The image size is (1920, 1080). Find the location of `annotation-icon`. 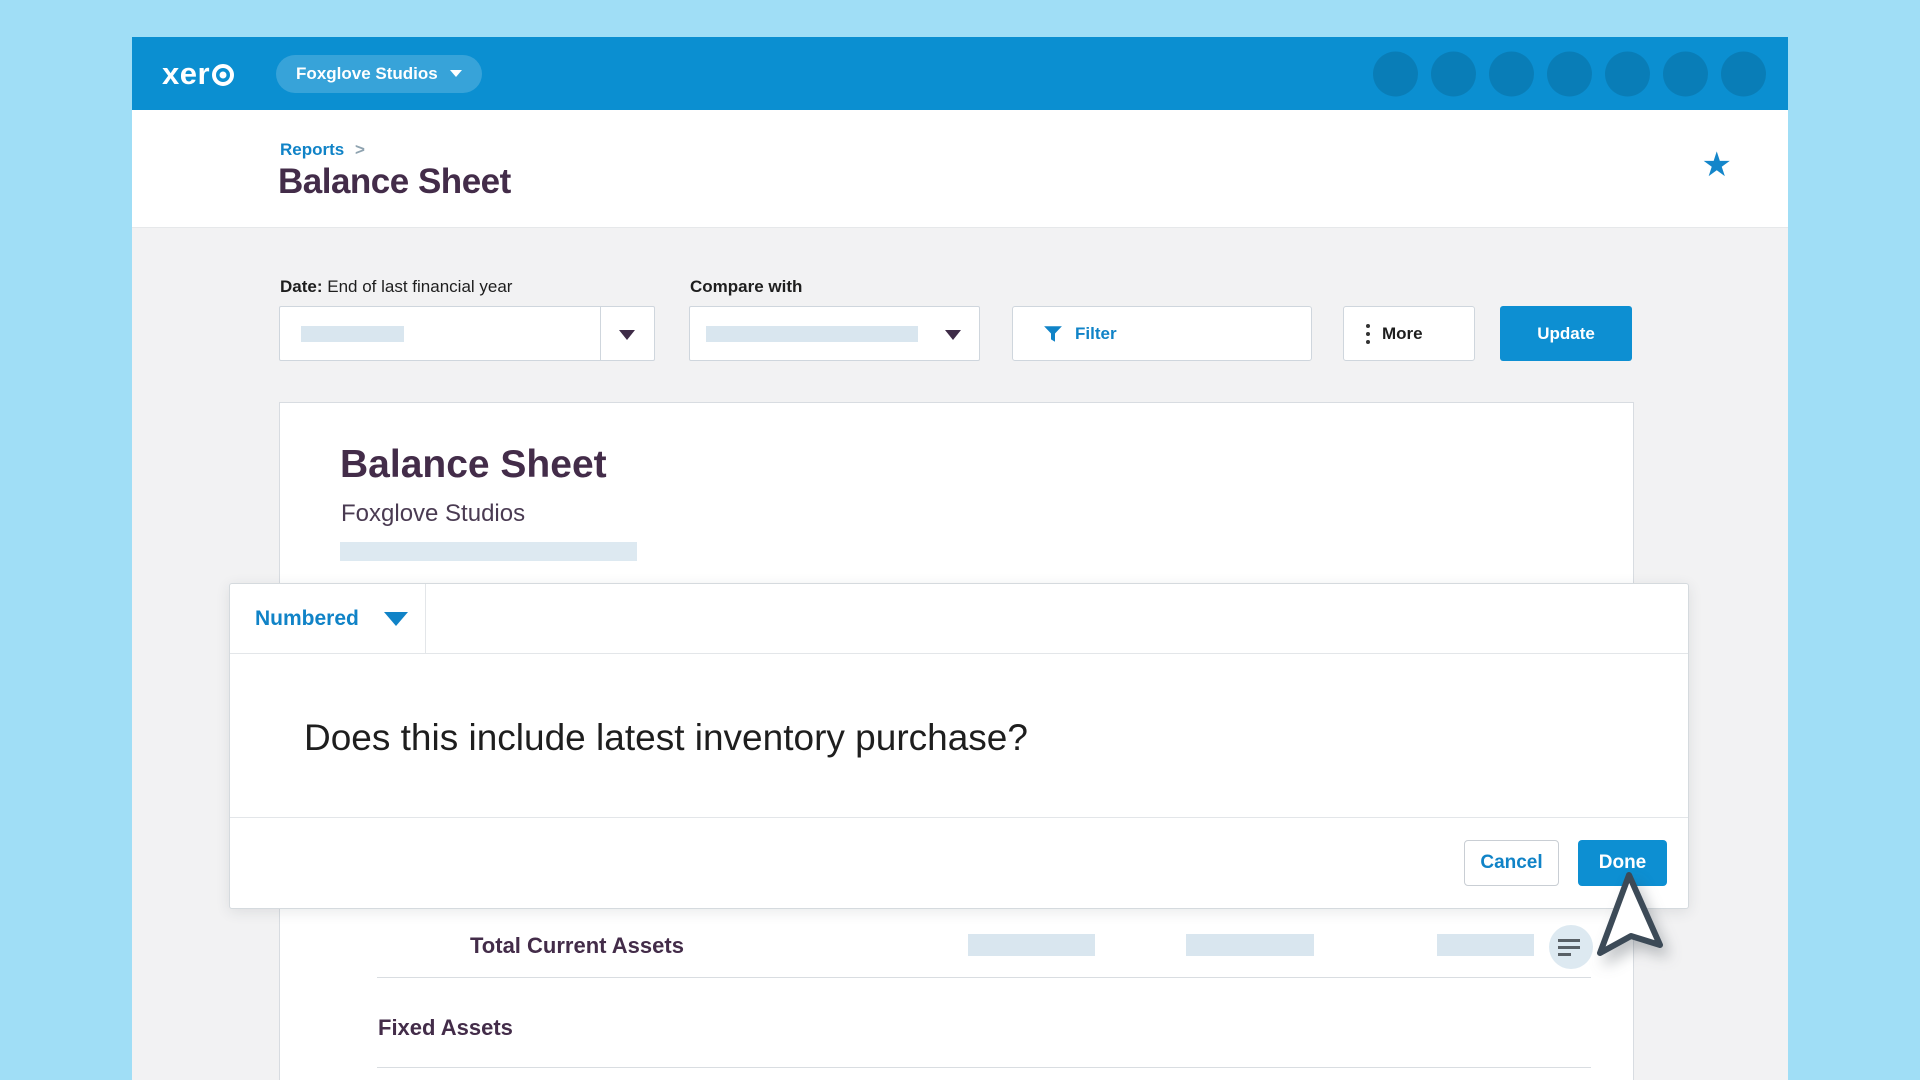

annotation-icon is located at coordinates (1571, 947).